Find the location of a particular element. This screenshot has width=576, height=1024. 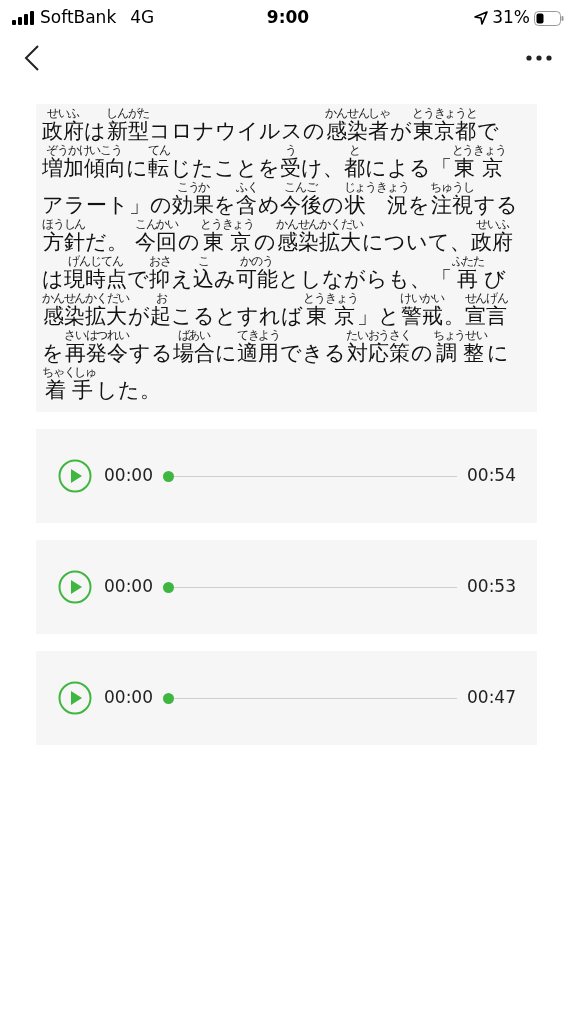

signal-icon is located at coordinates (23, 18).